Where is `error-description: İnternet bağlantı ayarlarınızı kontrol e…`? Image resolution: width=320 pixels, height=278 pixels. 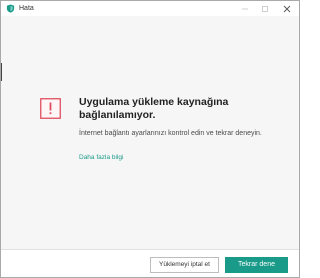 error-description: İnternet bağlantı ayarlarınızı kontrol e… is located at coordinates (170, 133).